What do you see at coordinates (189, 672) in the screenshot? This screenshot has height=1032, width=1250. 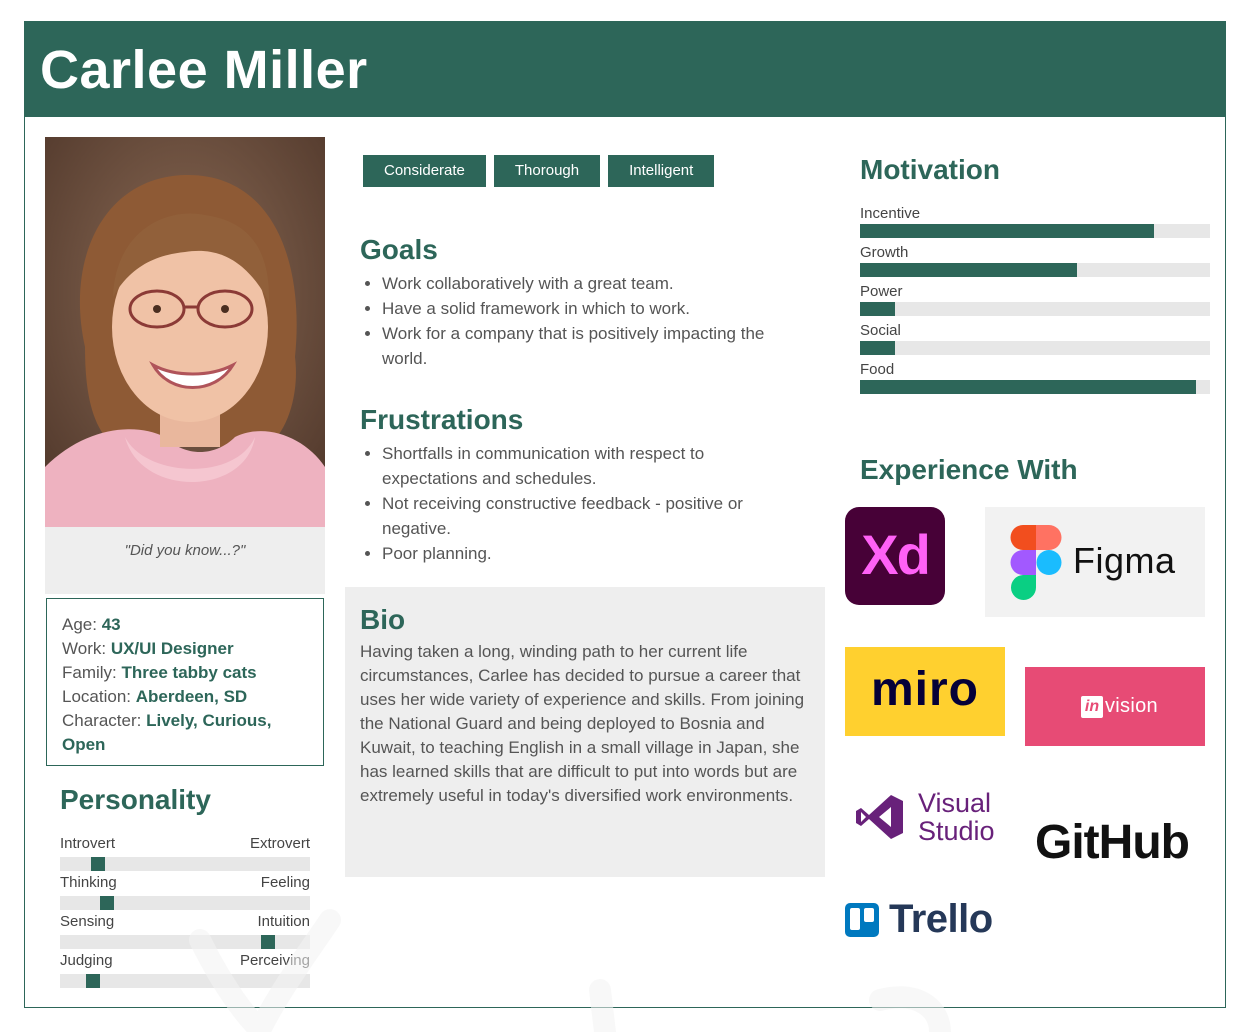 I see `family-value: Three tabby cats` at bounding box center [189, 672].